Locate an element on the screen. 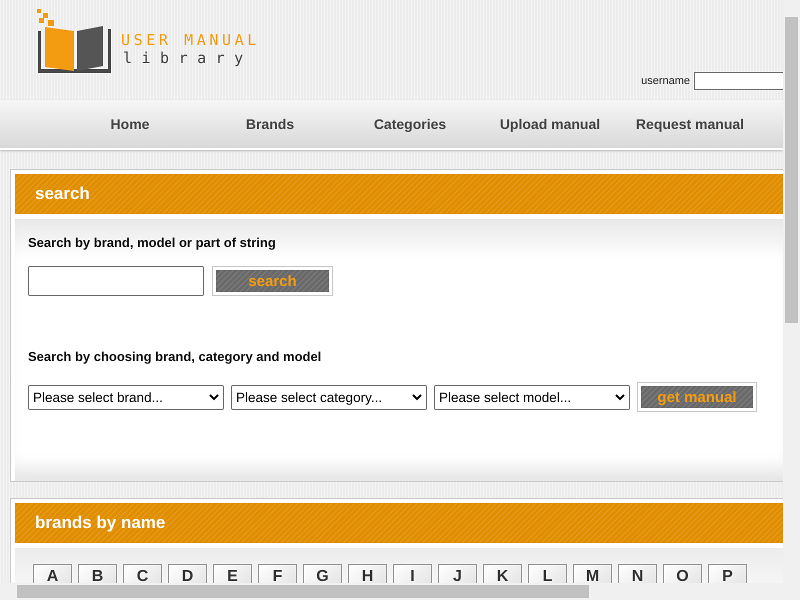 Image resolution: width=800 pixels, height=600 pixels. letter-button: M is located at coordinates (592, 573).